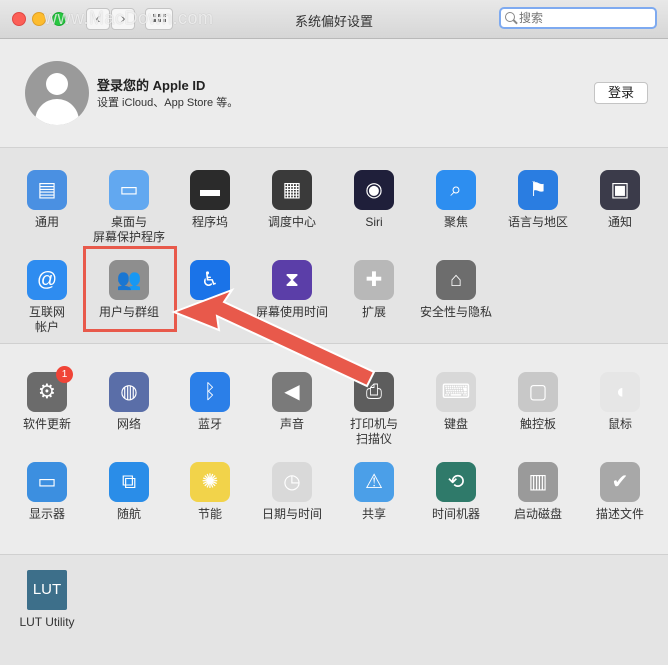 The height and width of the screenshot is (665, 668). Describe the element at coordinates (210, 392) in the screenshot. I see `bluetooth-icon: ᛒ` at that location.